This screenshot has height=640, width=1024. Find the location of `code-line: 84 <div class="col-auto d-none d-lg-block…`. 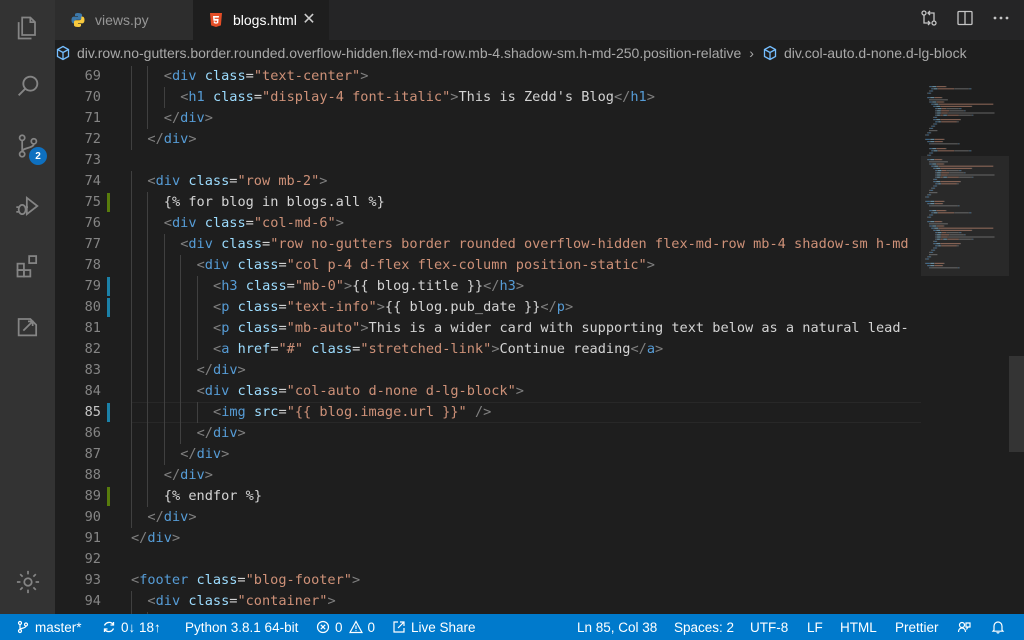

code-line: 84 <div class="col-auto d-none d-lg-block… is located at coordinates (488, 391).